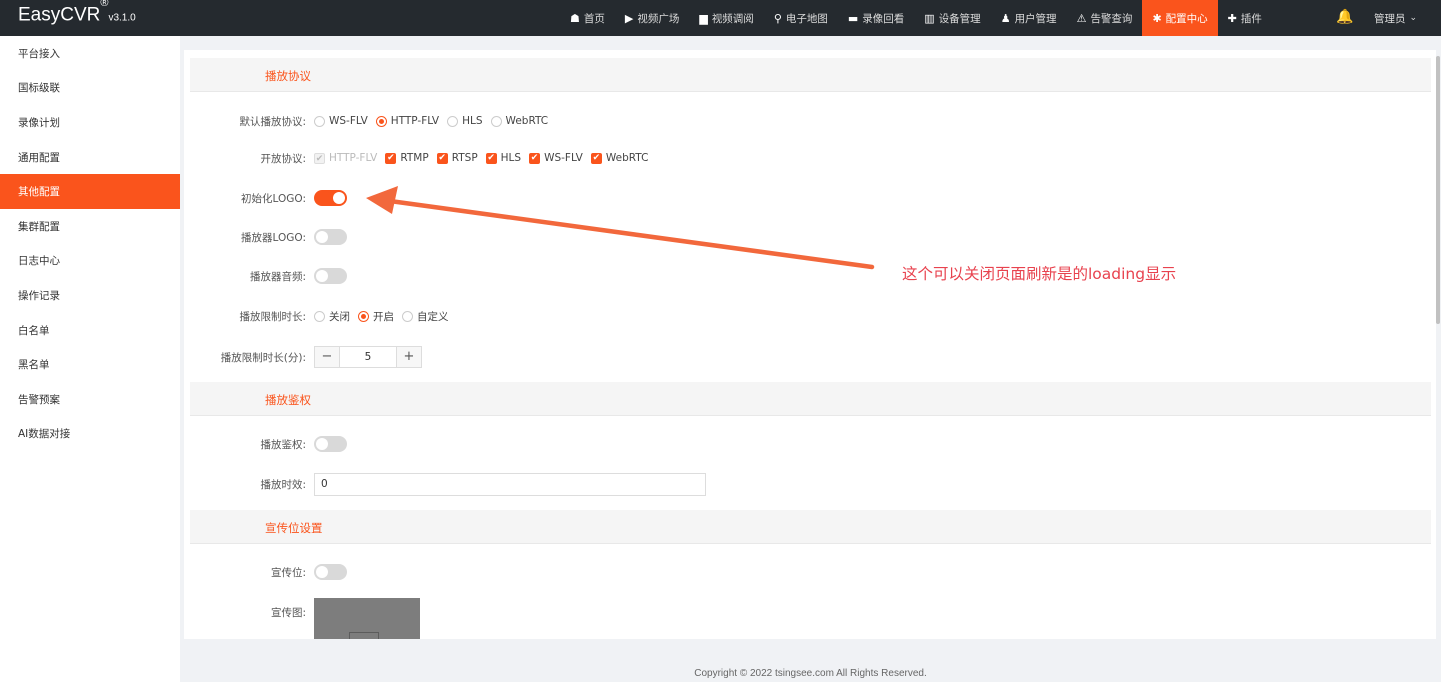  What do you see at coordinates (90, 157) in the screenshot?
I see `sidebar-item-3: 通用配置` at bounding box center [90, 157].